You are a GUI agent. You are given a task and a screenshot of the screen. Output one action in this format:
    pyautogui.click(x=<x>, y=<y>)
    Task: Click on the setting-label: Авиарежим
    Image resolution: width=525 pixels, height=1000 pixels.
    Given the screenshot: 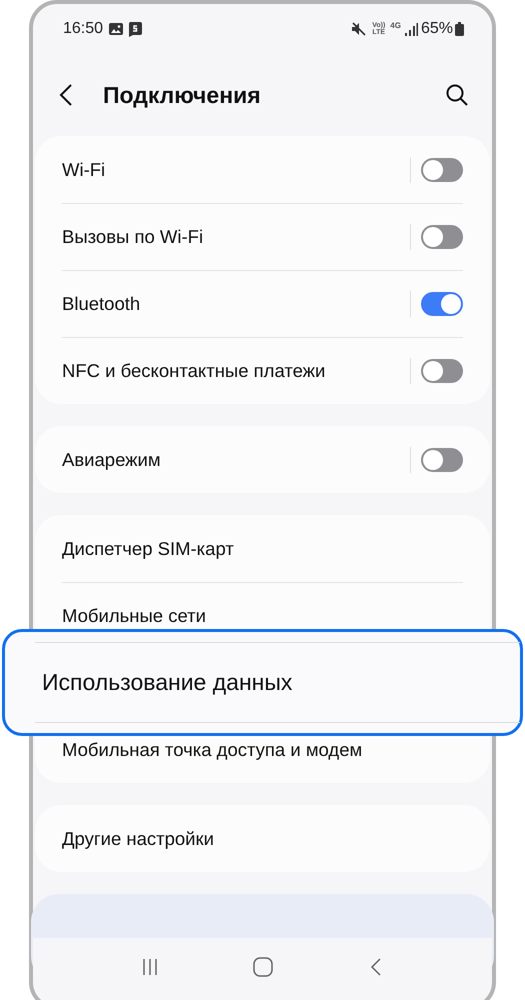 What is the action you would take?
    pyautogui.click(x=236, y=460)
    